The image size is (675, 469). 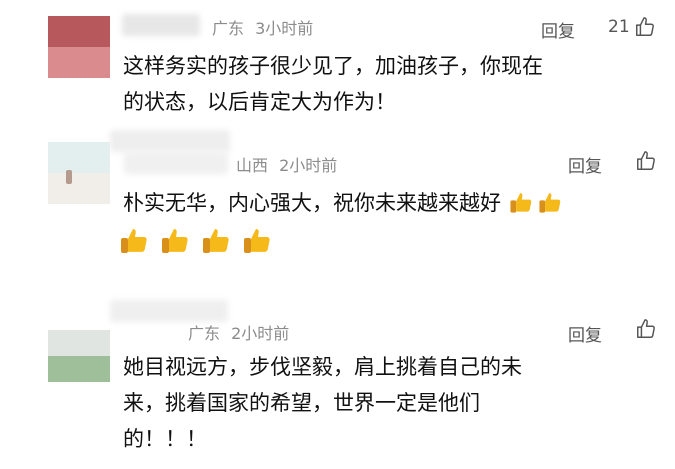 I want to click on comment-line: 这样务实的孩子很少见了，加油孩子，你现在, so click(x=333, y=66).